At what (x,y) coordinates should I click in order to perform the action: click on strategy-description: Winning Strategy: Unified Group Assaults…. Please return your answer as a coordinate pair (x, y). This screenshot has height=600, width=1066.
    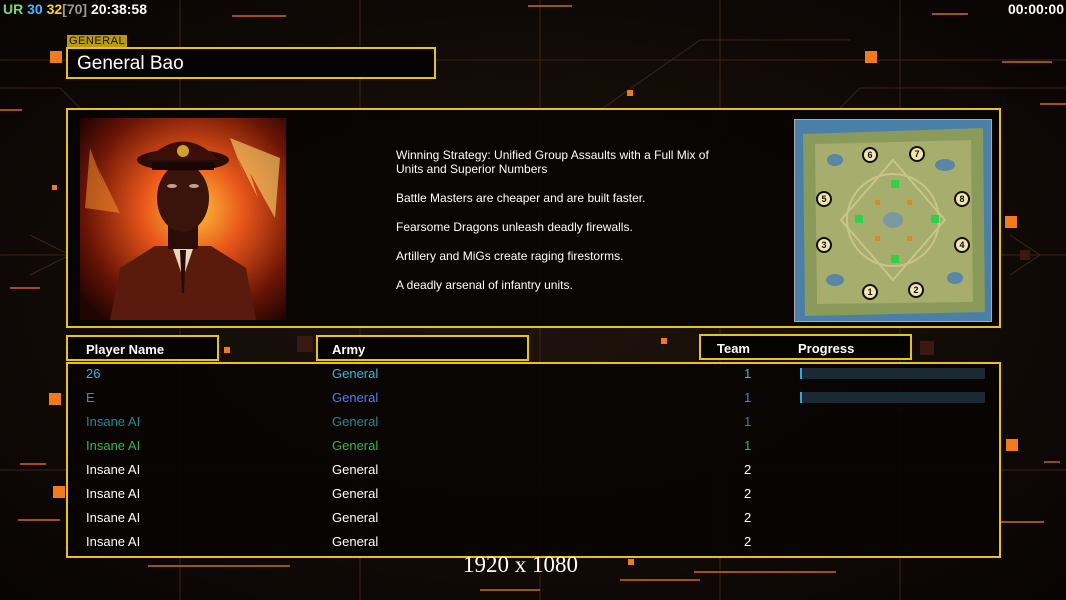
    Looking at the image, I should click on (556, 227).